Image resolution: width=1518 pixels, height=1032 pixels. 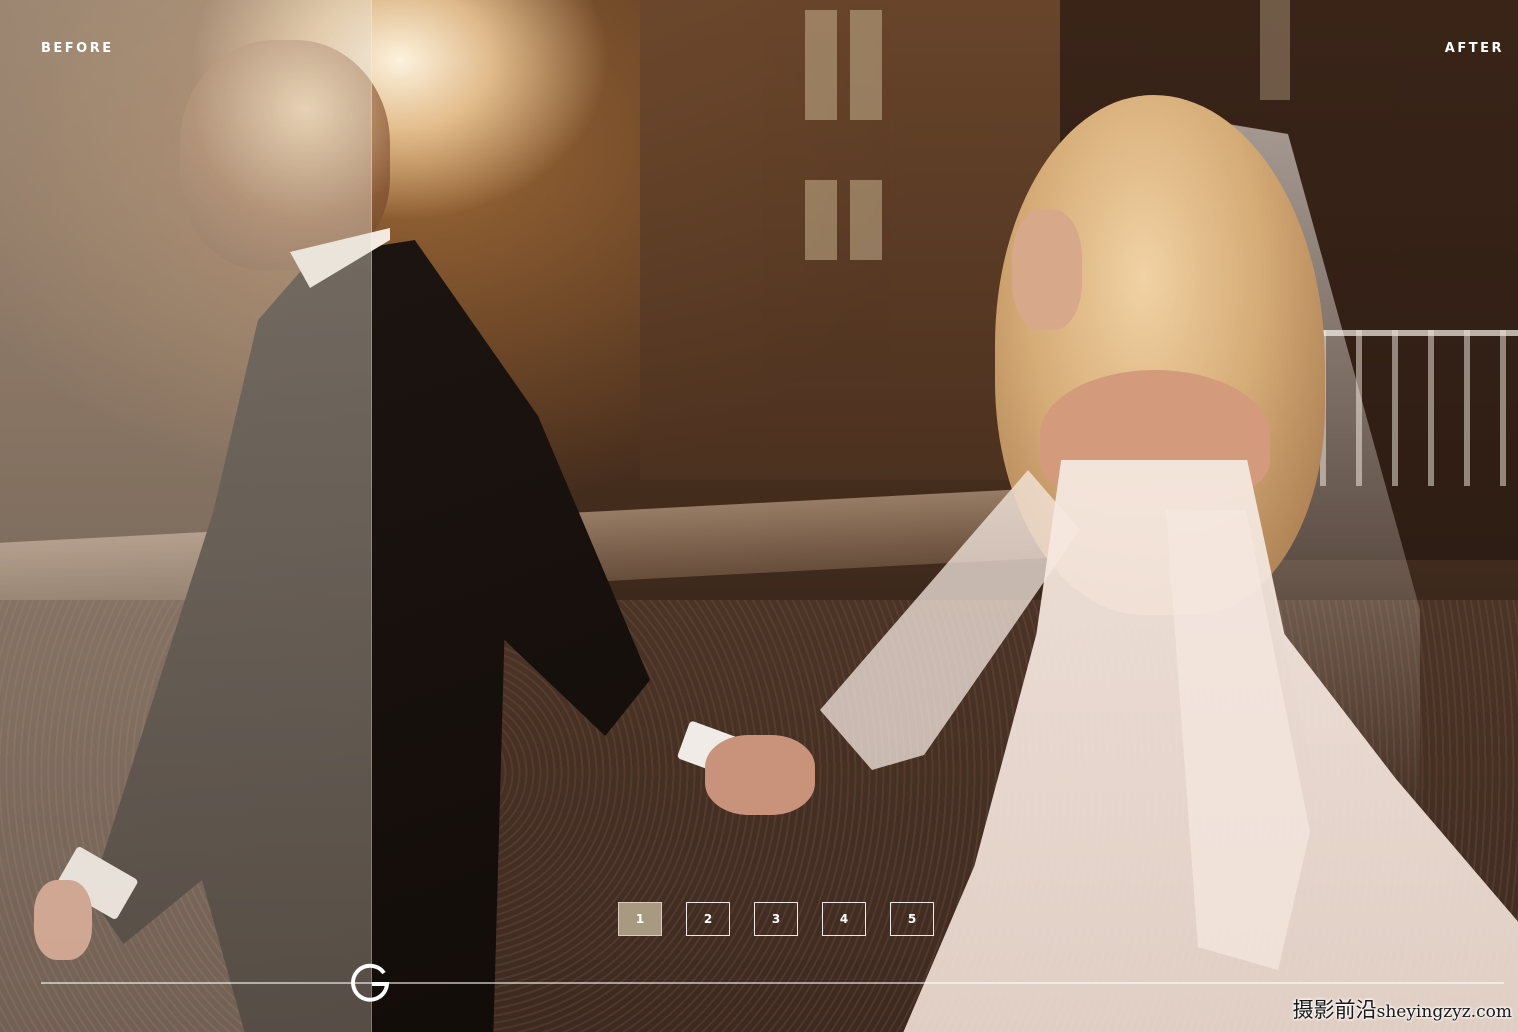 I want to click on comparison-divider, so click(x=371, y=516).